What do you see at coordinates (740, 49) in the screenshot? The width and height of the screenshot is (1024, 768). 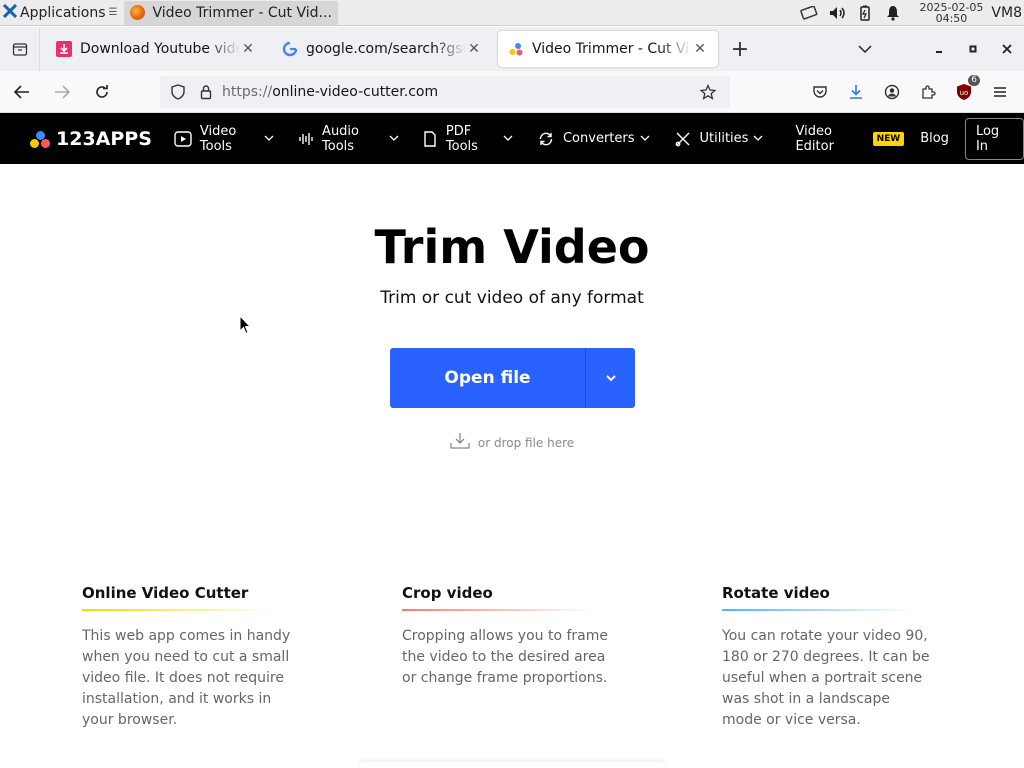 I see `new-tab-button: +` at bounding box center [740, 49].